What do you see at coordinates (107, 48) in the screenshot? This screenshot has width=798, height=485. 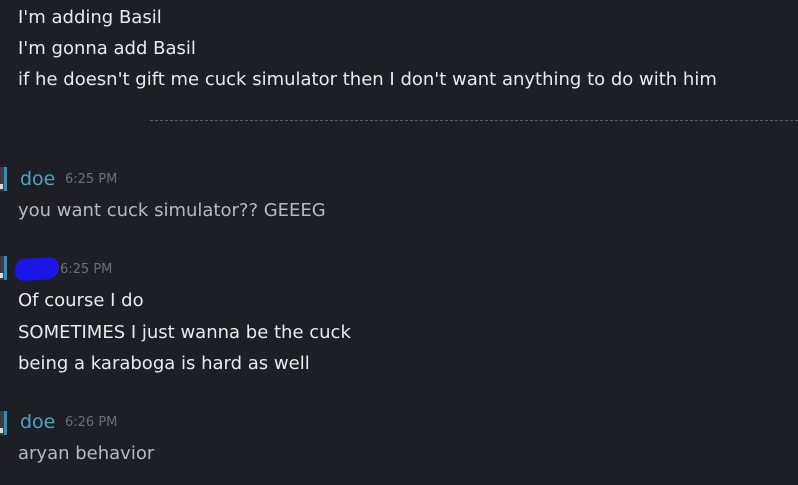 I see `message-line: I'm gonna add Basil` at bounding box center [107, 48].